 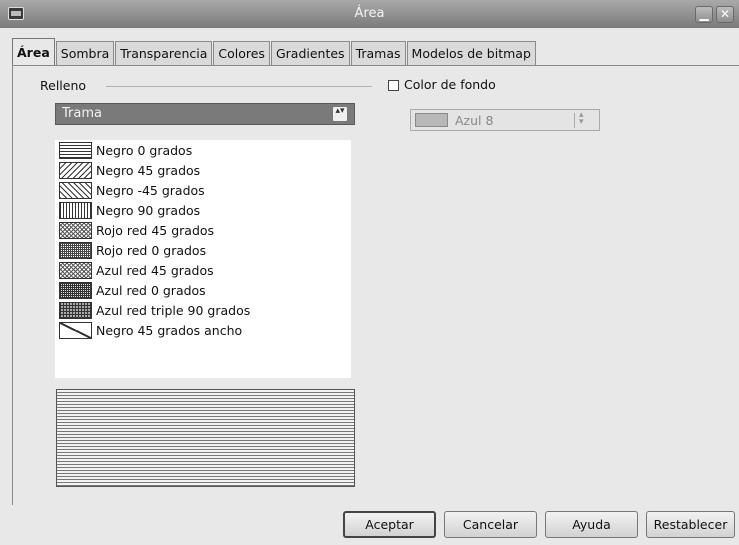 I want to click on list-item-label: Negro 45 grados ancho, so click(x=169, y=330).